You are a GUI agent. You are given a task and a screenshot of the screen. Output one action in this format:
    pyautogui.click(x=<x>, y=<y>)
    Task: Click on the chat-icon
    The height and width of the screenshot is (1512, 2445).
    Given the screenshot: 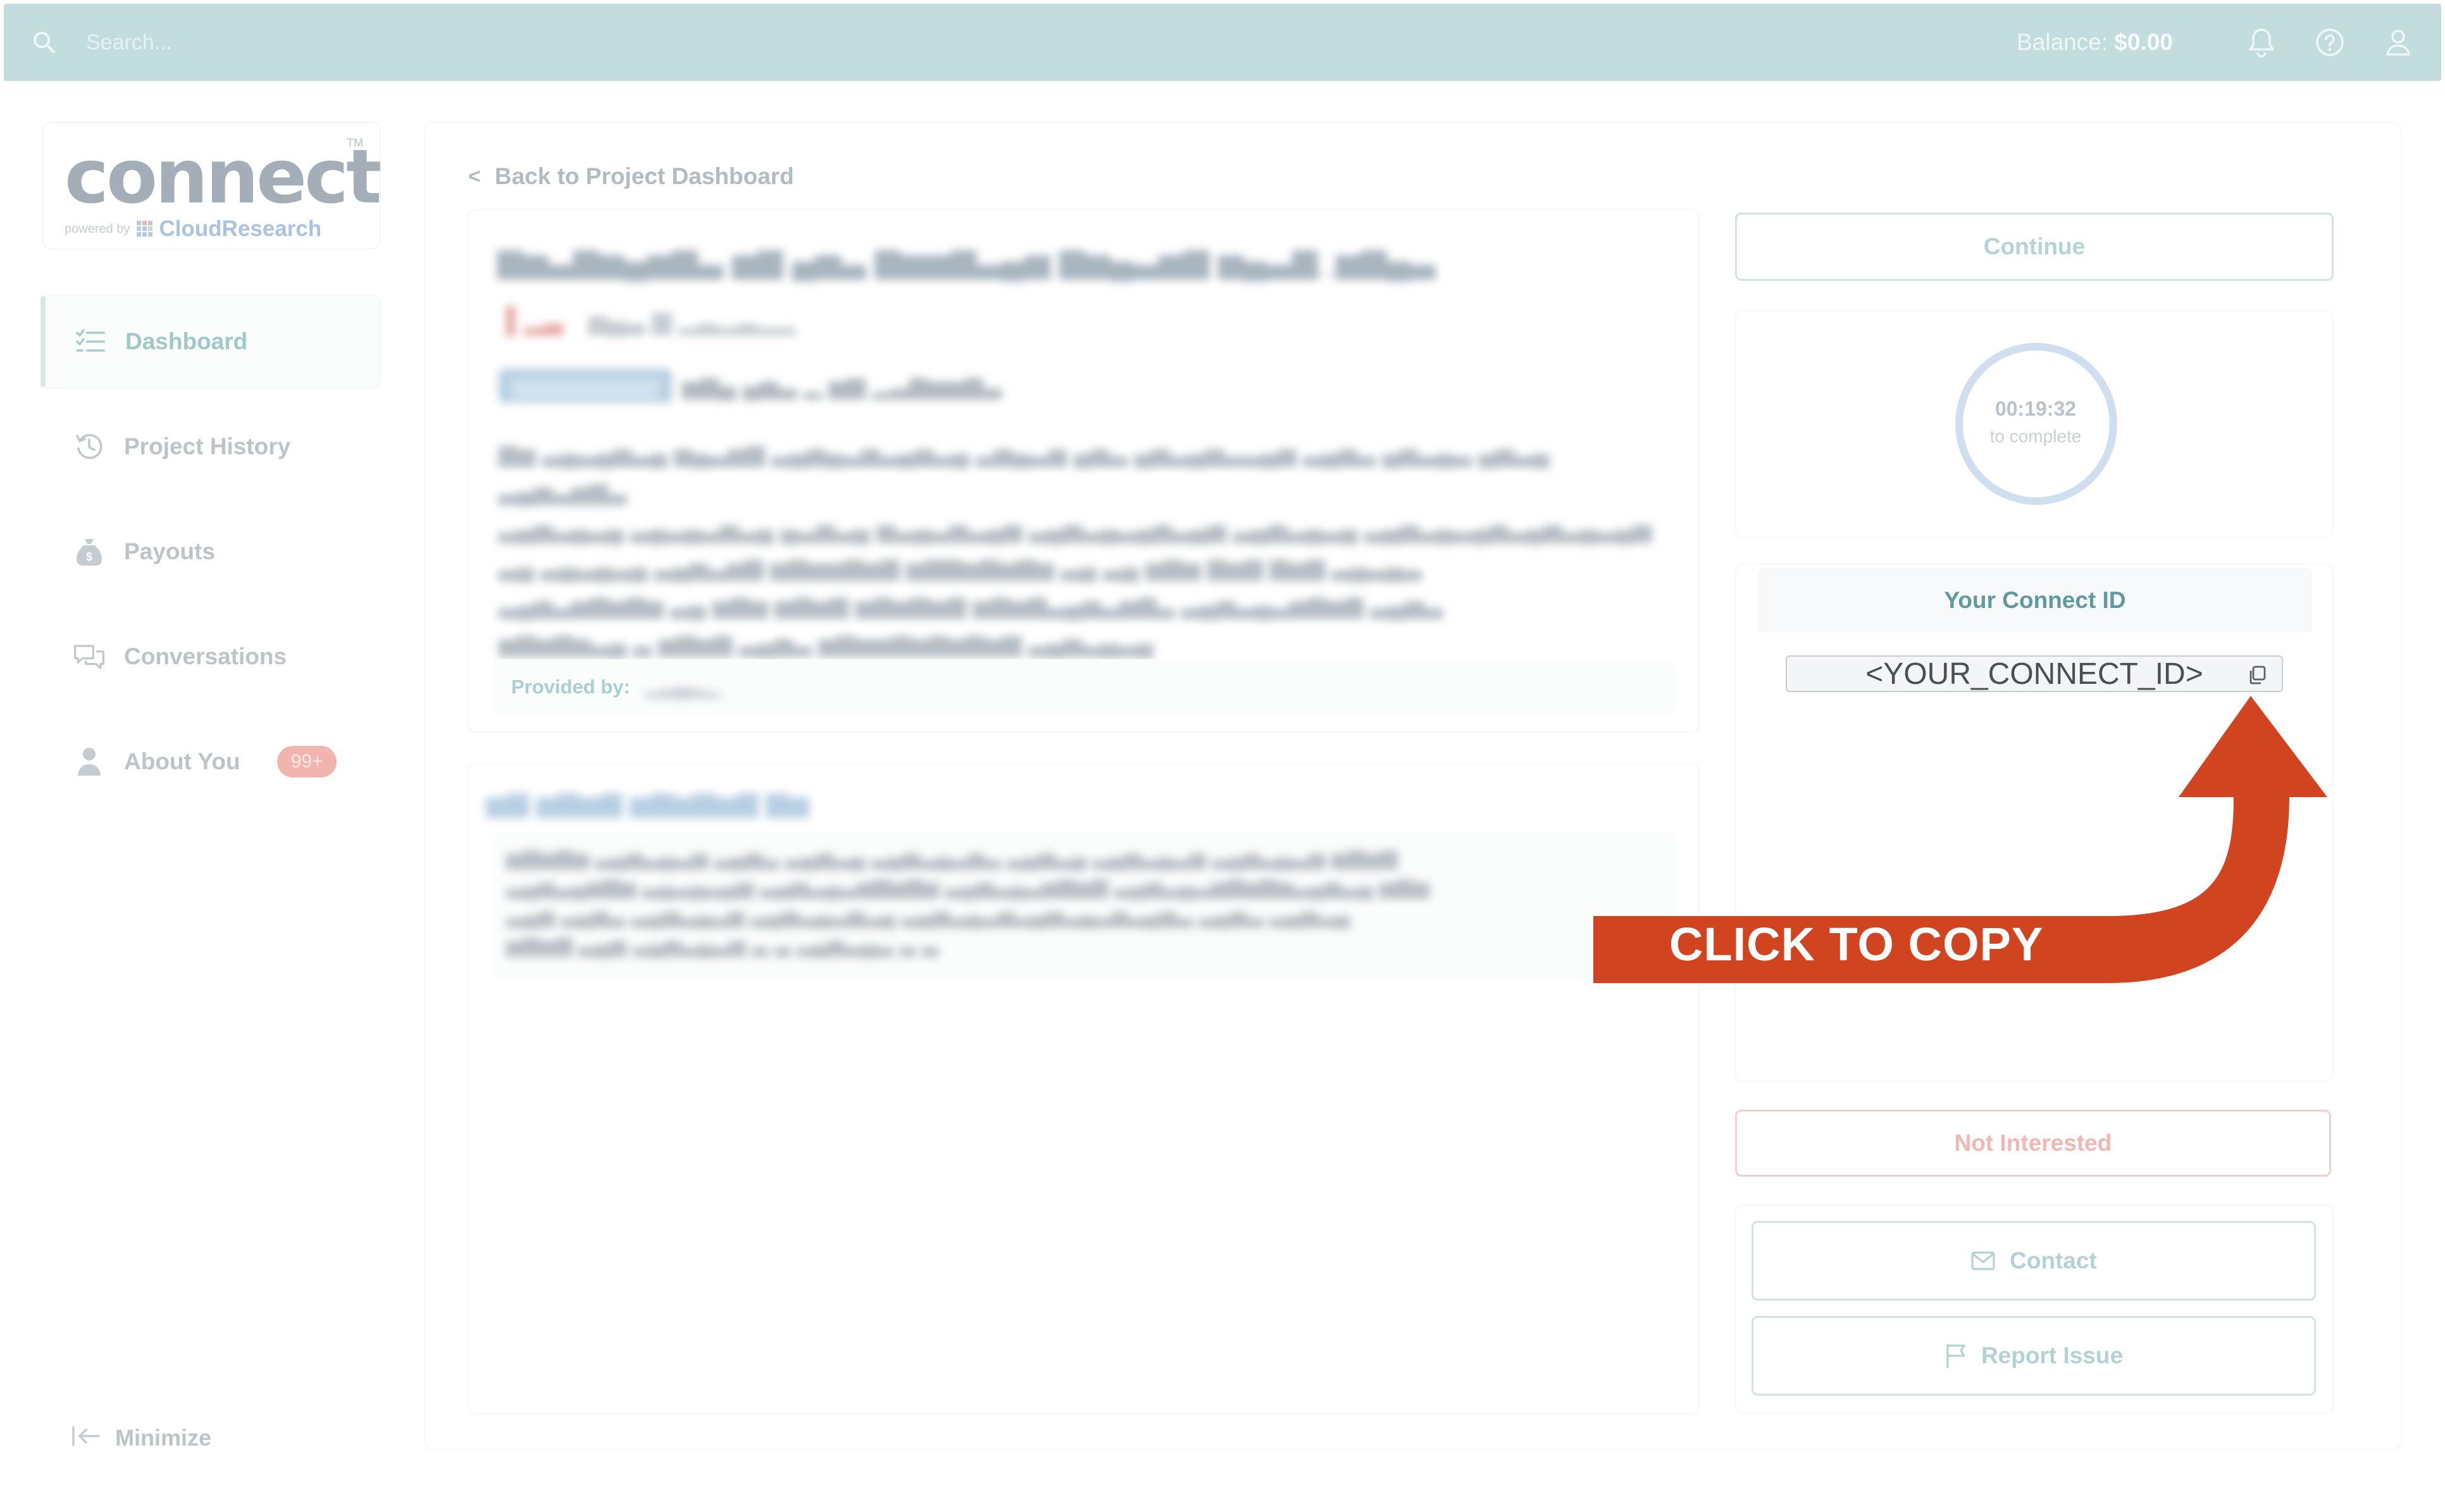 What is the action you would take?
    pyautogui.click(x=89, y=656)
    